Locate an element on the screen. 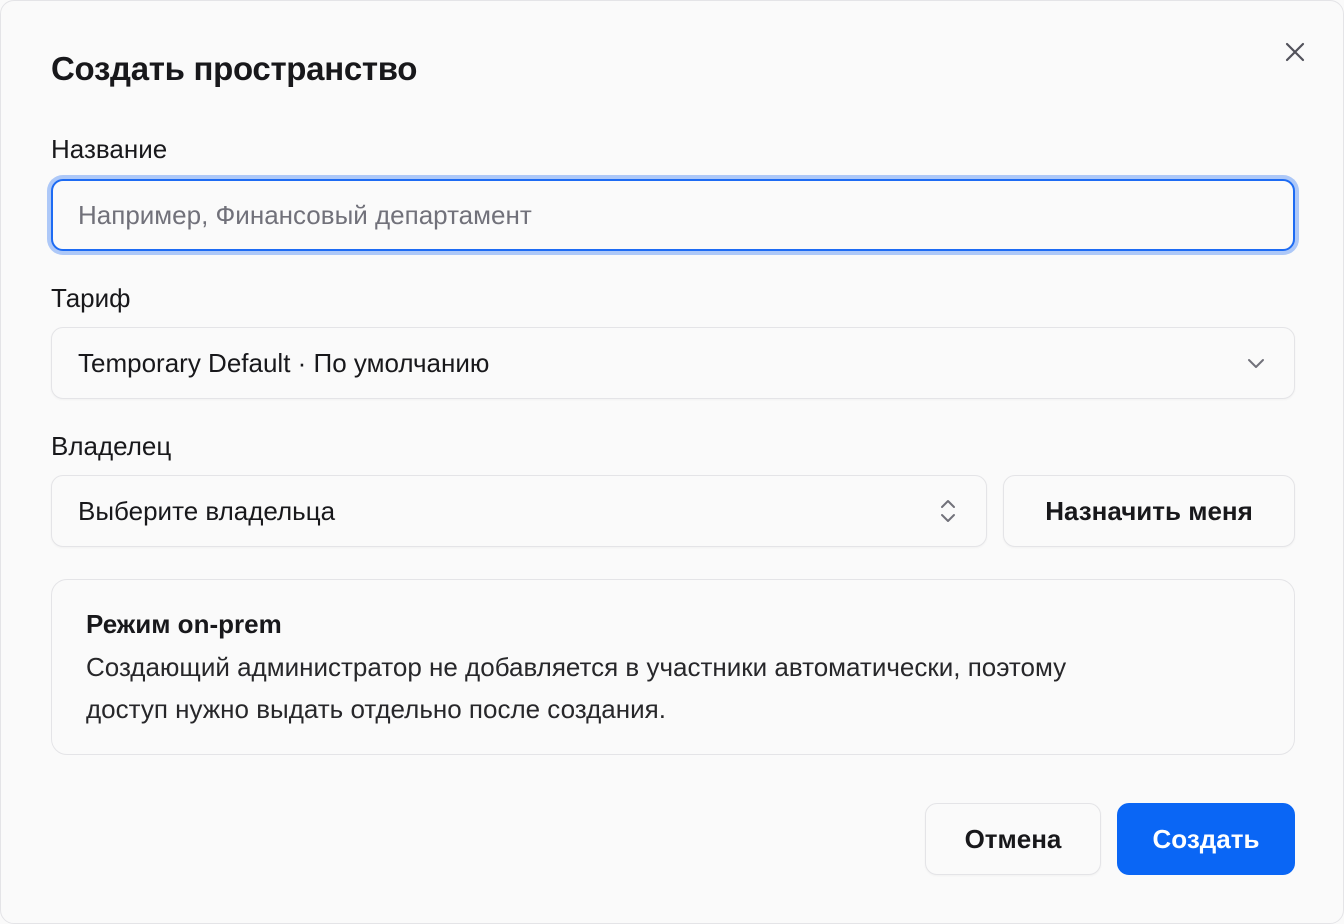 The image size is (1344, 924). owner-selected-value: Выберите владельца is located at coordinates (207, 510).